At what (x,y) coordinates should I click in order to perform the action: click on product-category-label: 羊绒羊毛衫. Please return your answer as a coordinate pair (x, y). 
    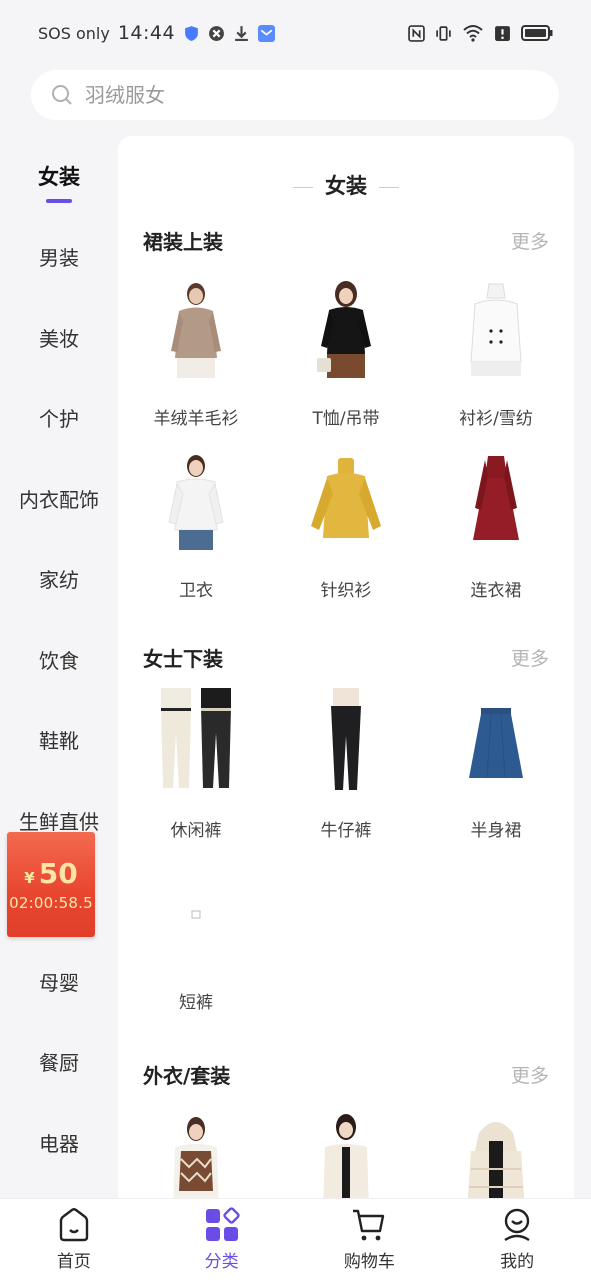
    Looking at the image, I should click on (196, 419).